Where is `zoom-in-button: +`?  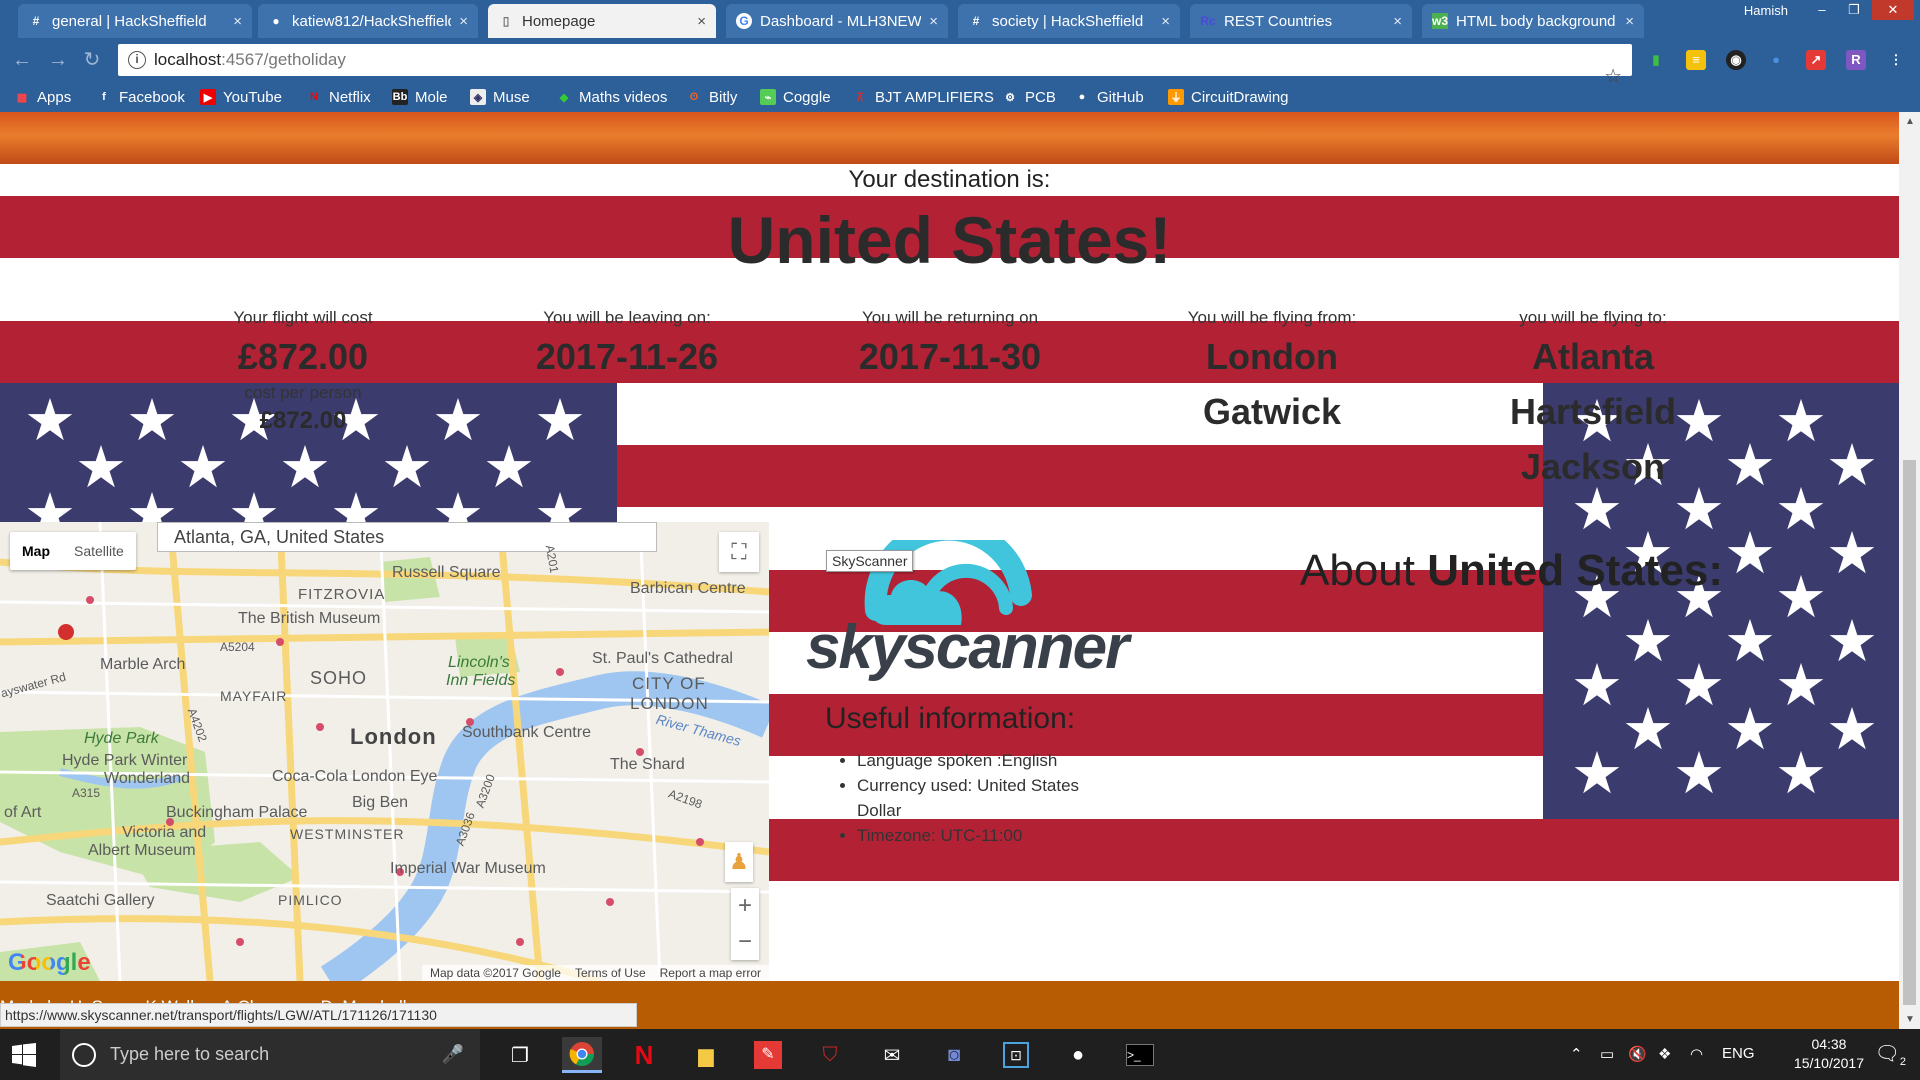 zoom-in-button: + is located at coordinates (745, 906).